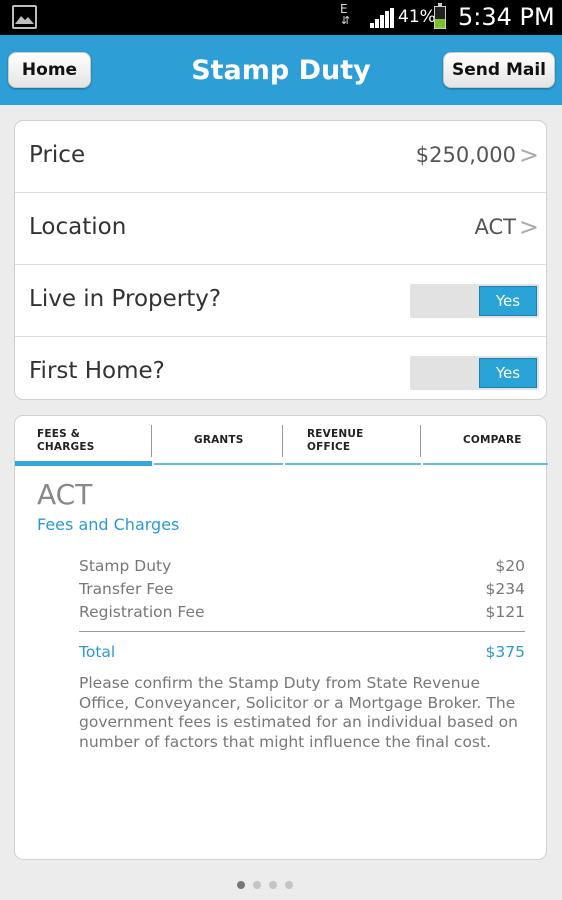 The height and width of the screenshot is (900, 562). Describe the element at coordinates (280, 301) in the screenshot. I see `live-in-property-row: Live in Property? Yes` at that location.